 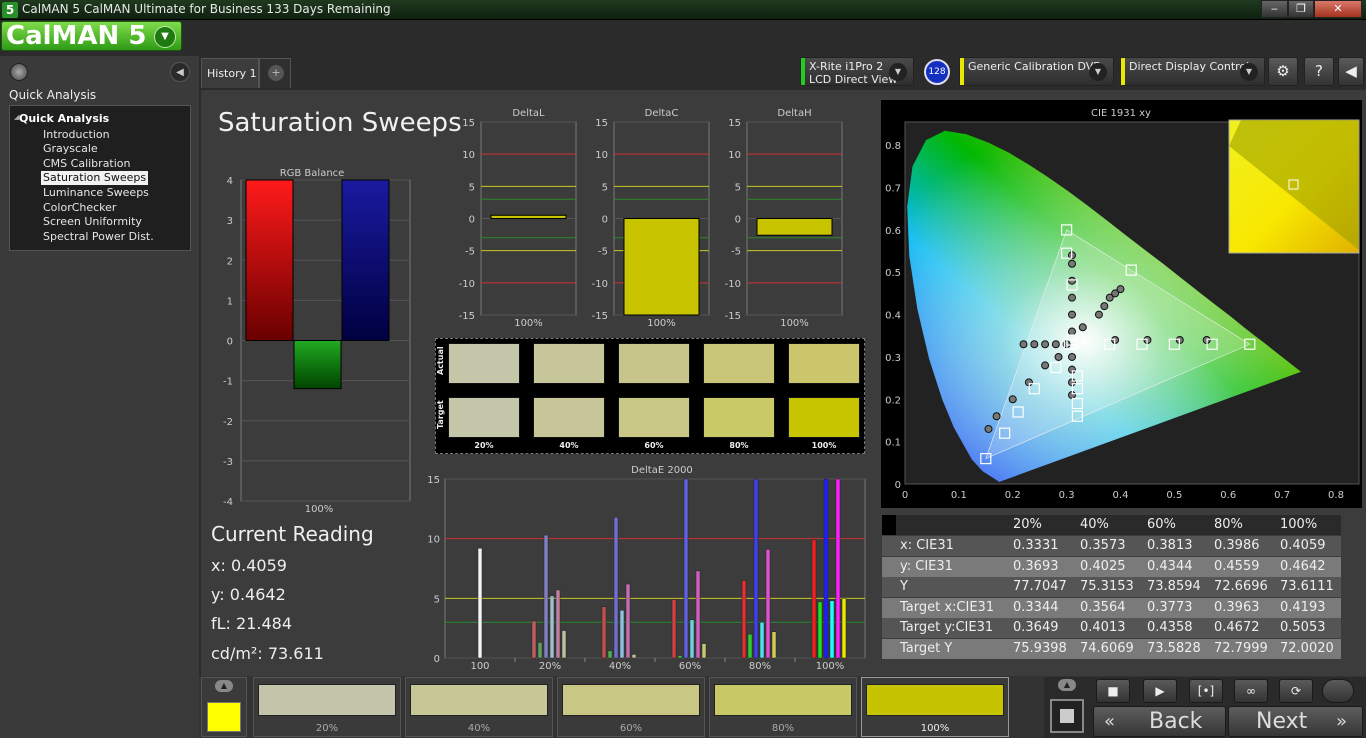 I want to click on sidebar-item-grayscale: Grayscale, so click(x=70, y=149).